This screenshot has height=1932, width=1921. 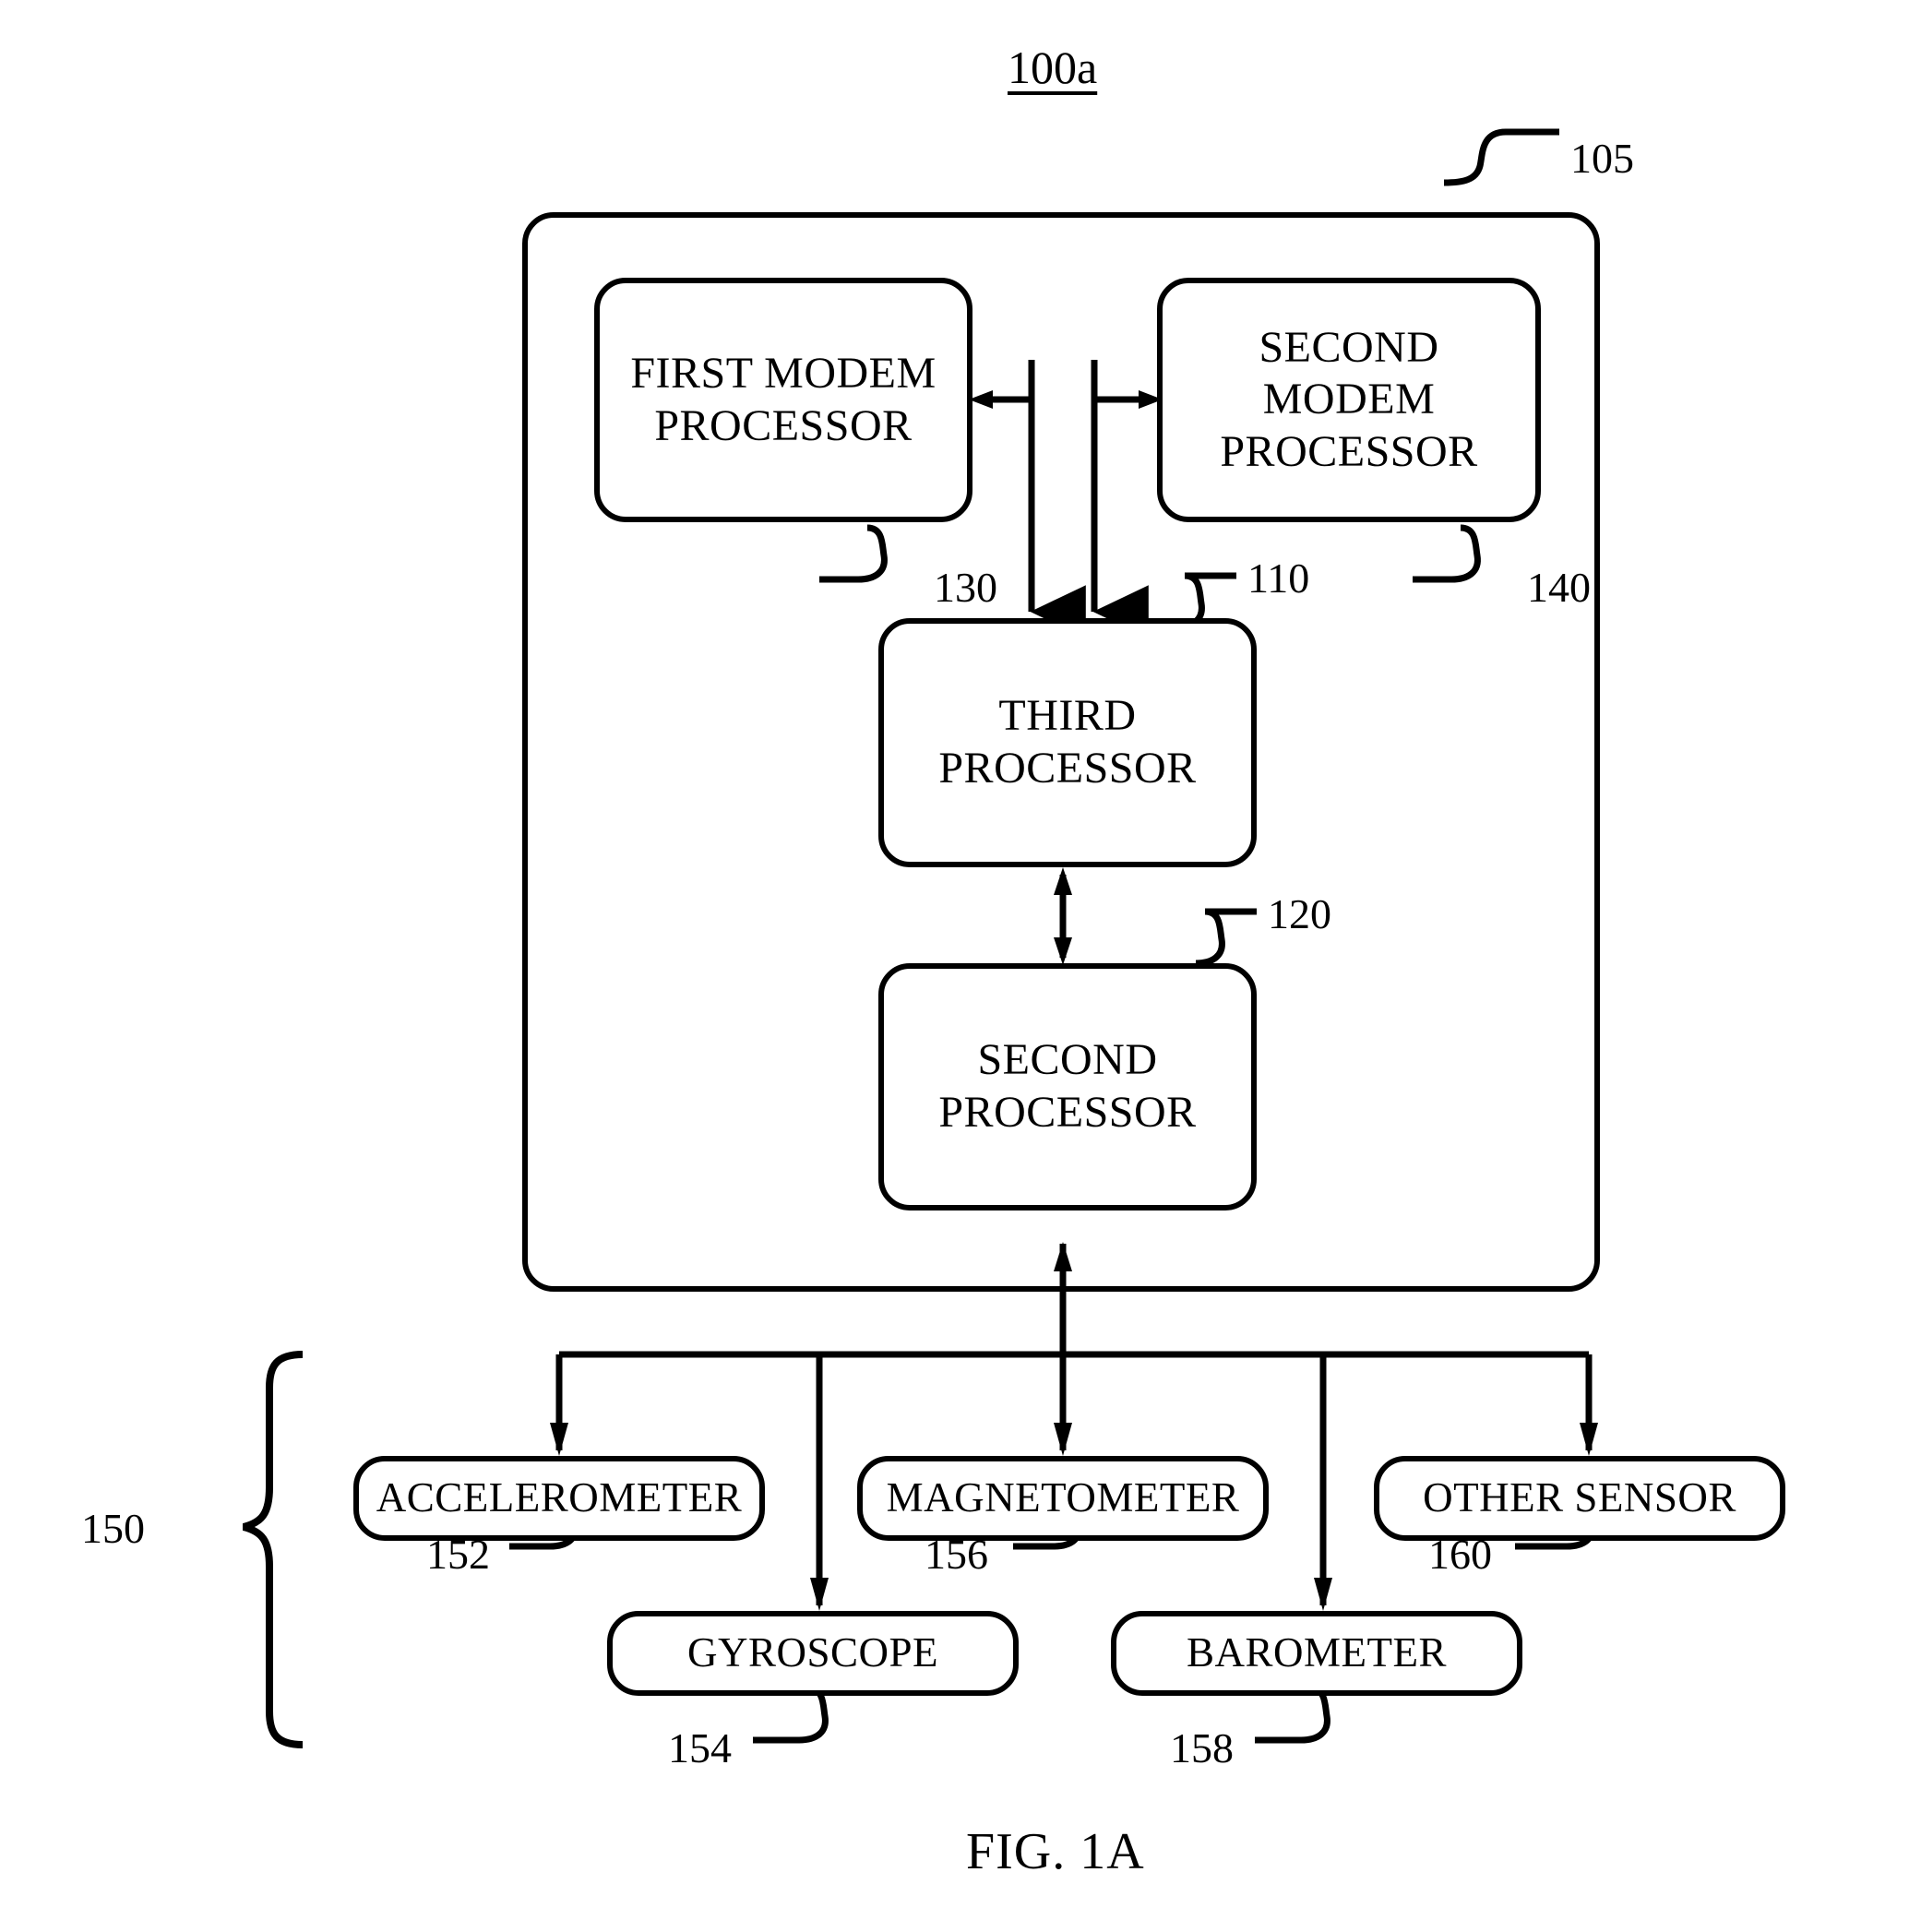 I want to click on magnetometer-label: MAGNETOMETER, so click(x=1063, y=1497).